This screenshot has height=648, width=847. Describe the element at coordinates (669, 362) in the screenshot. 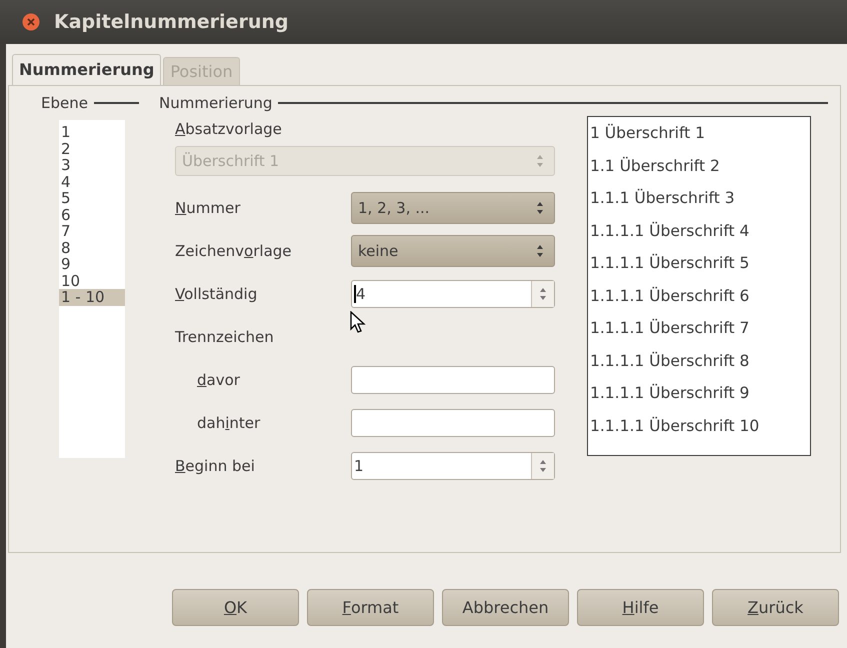

I see `preview-line: 1.1.1.1 Überschrift 8` at that location.